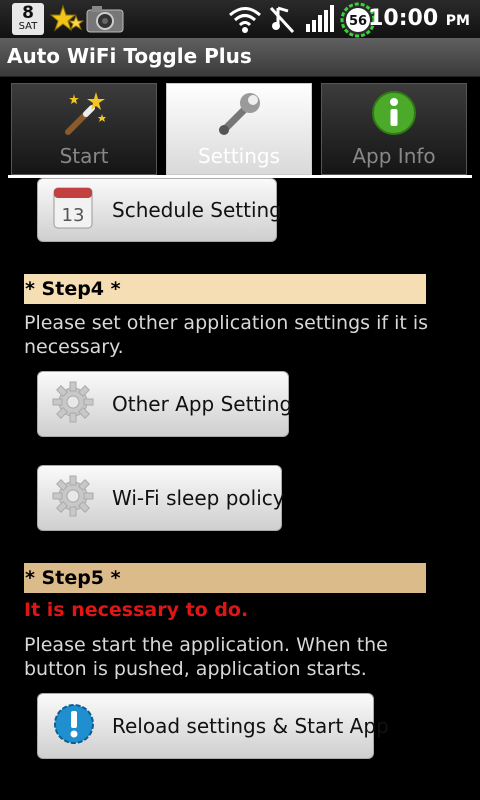 The width and height of the screenshot is (480, 800). Describe the element at coordinates (202, 404) in the screenshot. I see `other-app-setting-label: Other App Setting` at that location.